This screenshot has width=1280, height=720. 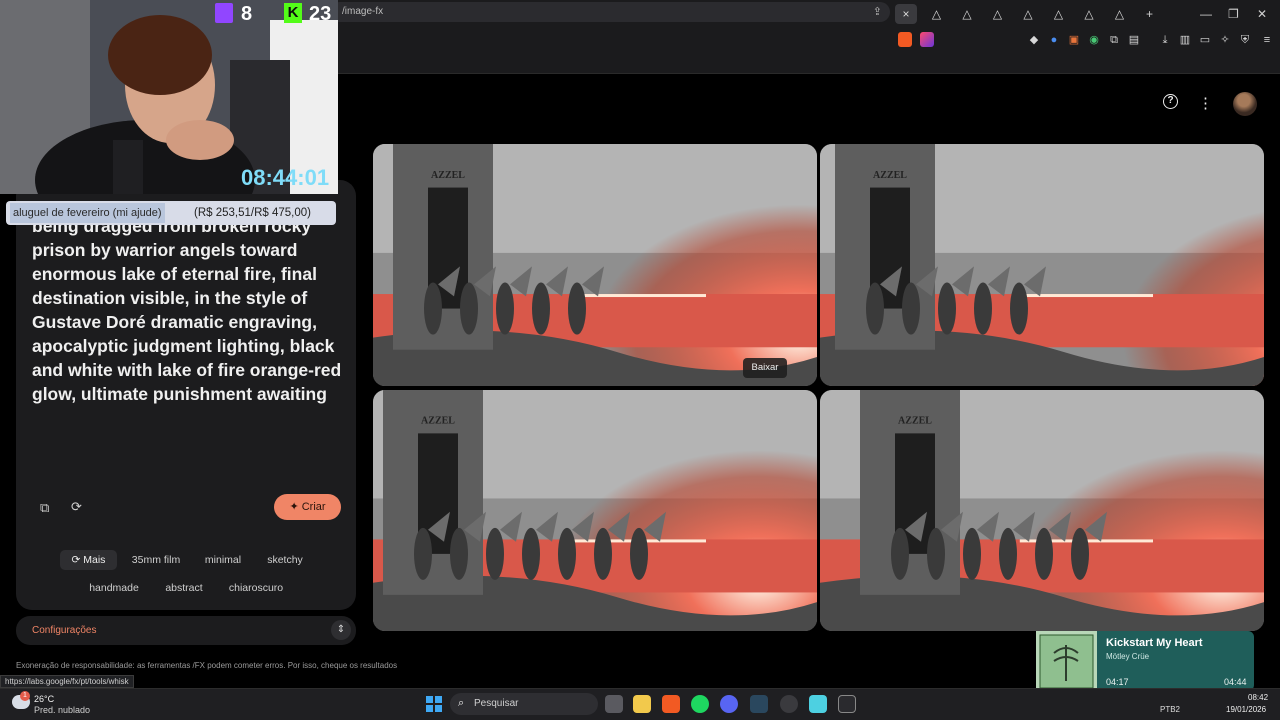 I want to click on close-window-button: ✕, so click(x=1262, y=14).